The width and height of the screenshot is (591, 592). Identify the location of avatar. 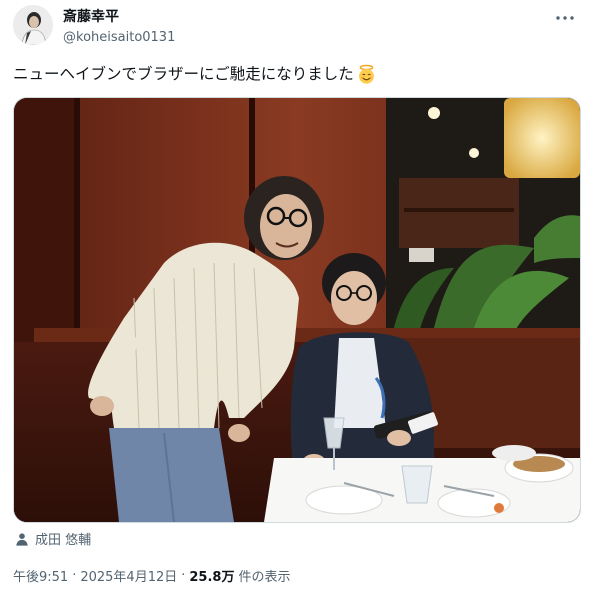
(33, 25).